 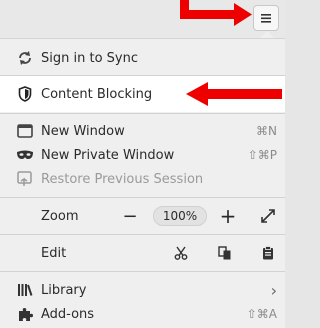 I want to click on open-menu-button, so click(x=266, y=18).